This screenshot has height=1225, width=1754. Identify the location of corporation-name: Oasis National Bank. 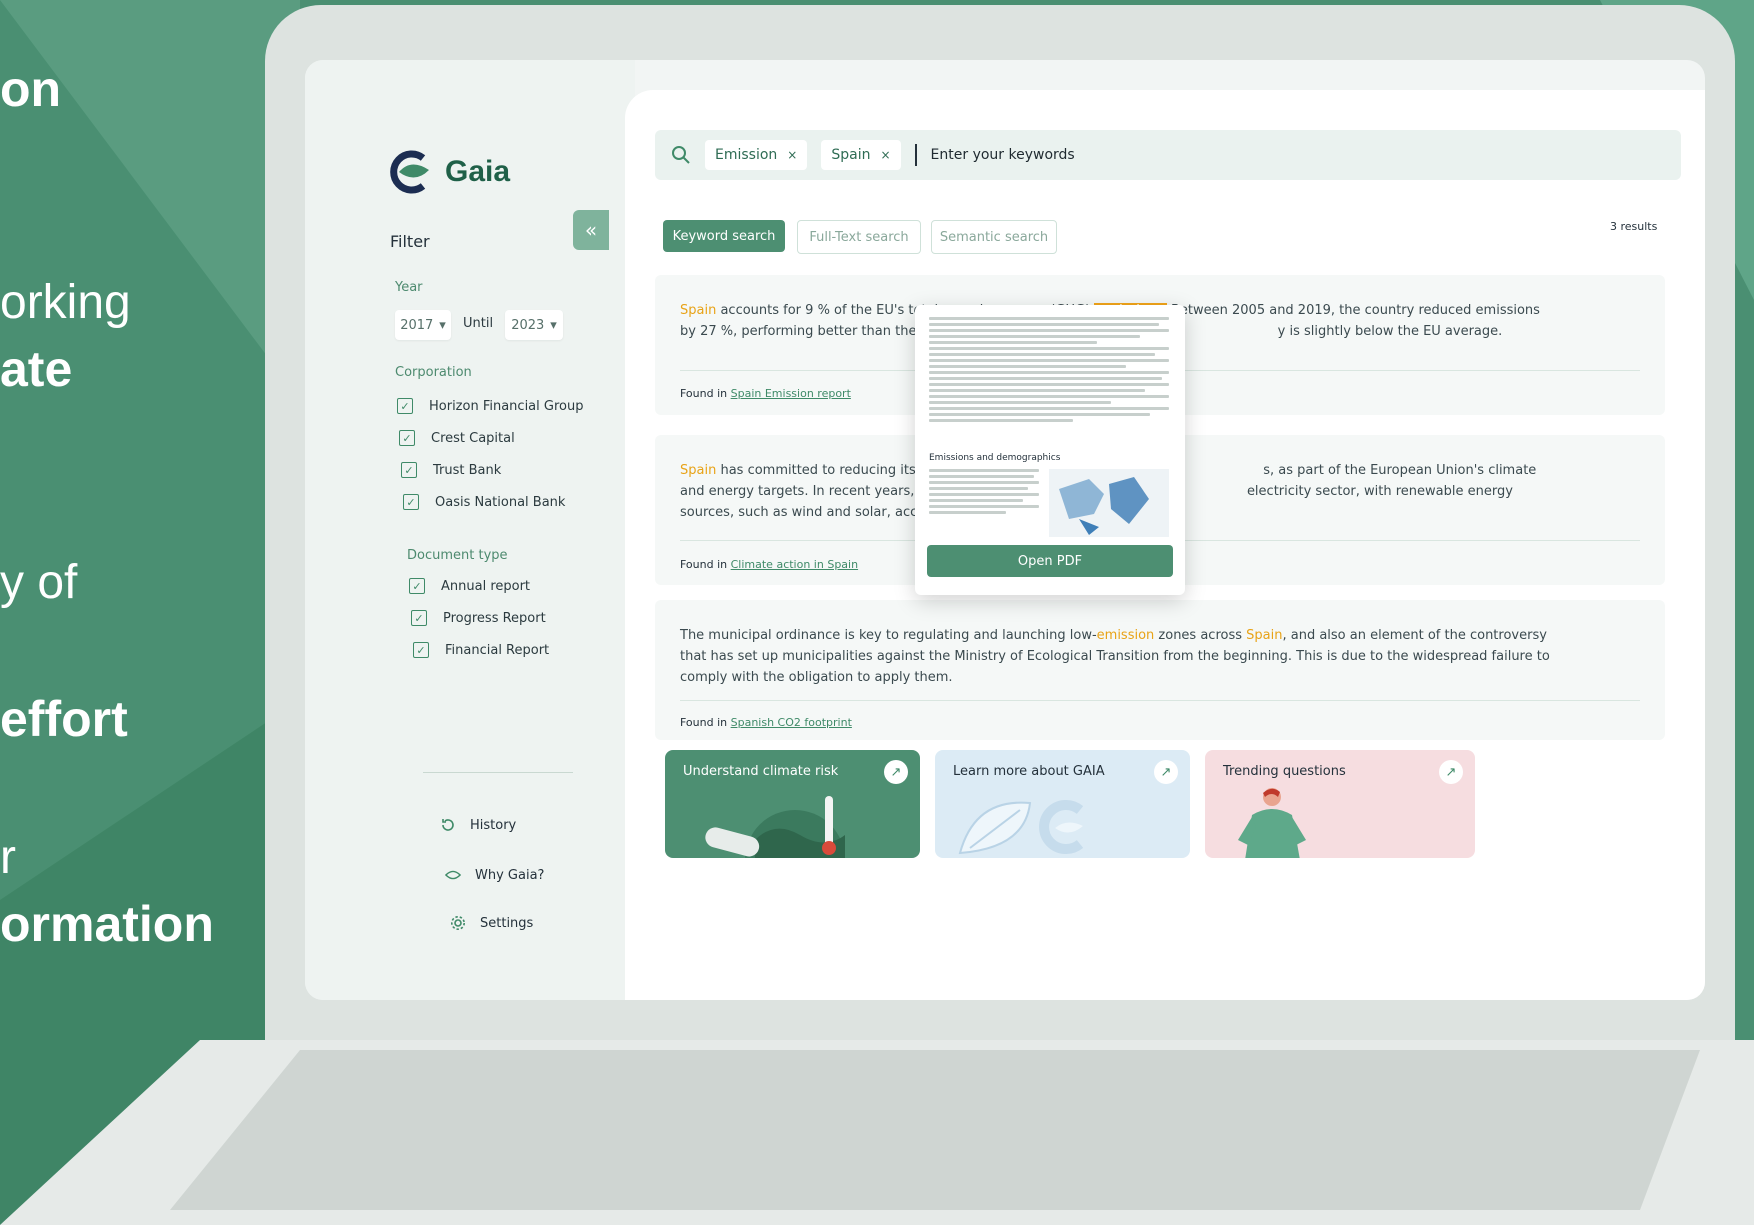
(500, 502).